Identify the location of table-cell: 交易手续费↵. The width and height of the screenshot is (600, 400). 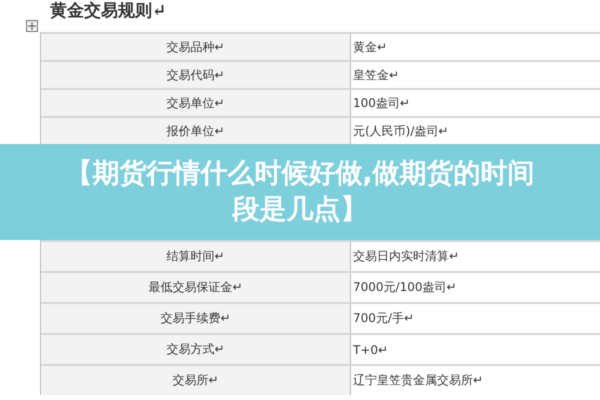
(196, 318).